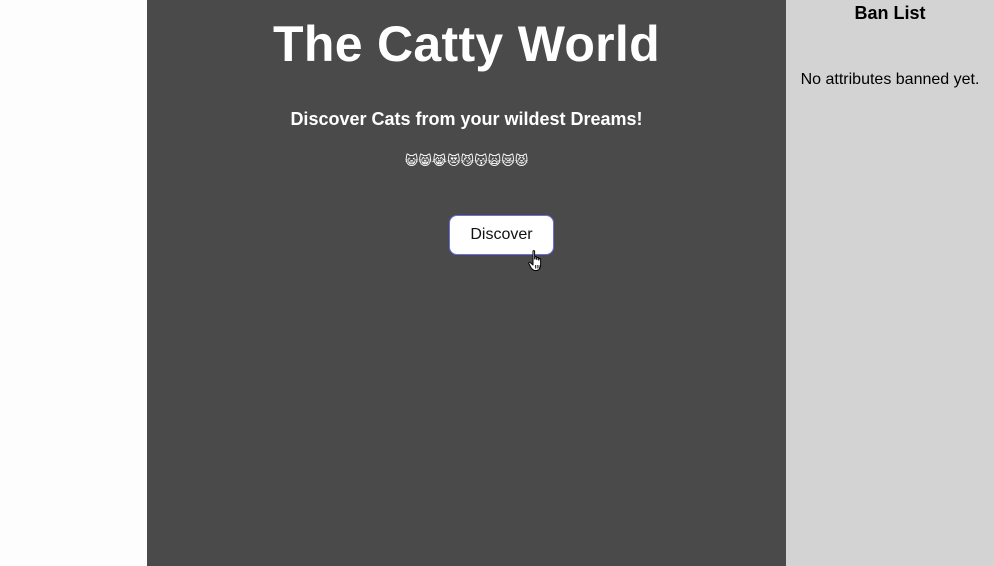 This screenshot has width=994, height=566. I want to click on left-gutter, so click(73, 283).